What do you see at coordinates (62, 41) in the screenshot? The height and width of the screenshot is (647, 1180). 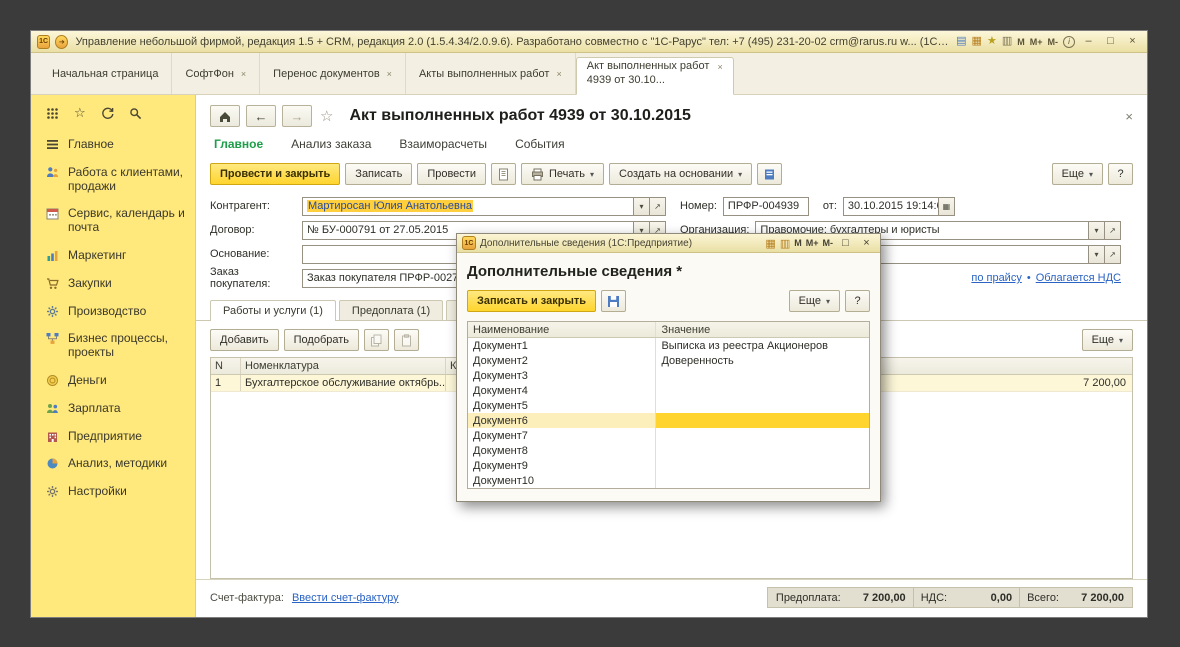 I see `nav-circle-icon: ➔` at bounding box center [62, 41].